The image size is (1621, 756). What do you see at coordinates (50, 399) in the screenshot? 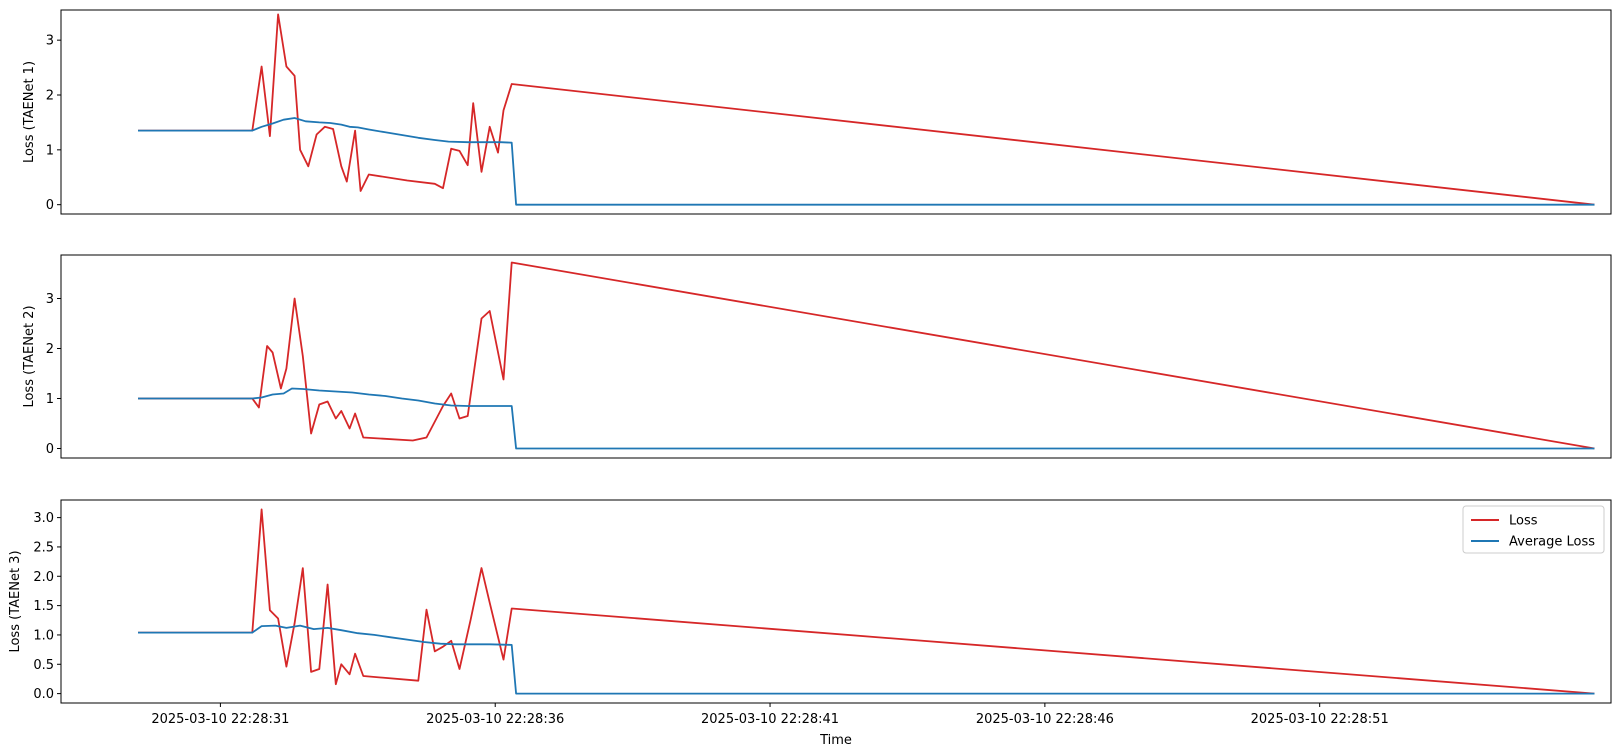
I see `y-tick-label-panel-2: 1` at bounding box center [50, 399].